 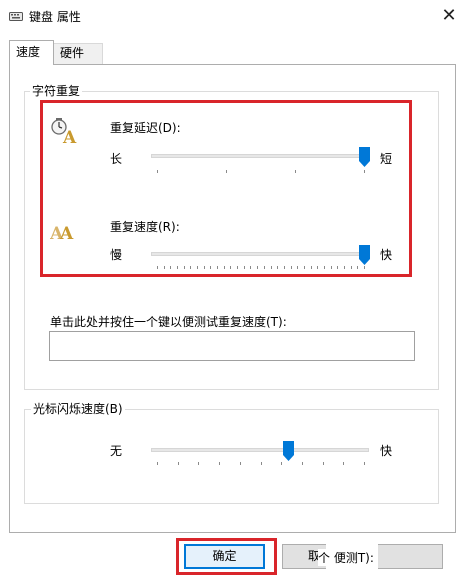 What do you see at coordinates (78, 409) in the screenshot?
I see `cursor-blink-group-title: 光标闪烁速度(B)` at bounding box center [78, 409].